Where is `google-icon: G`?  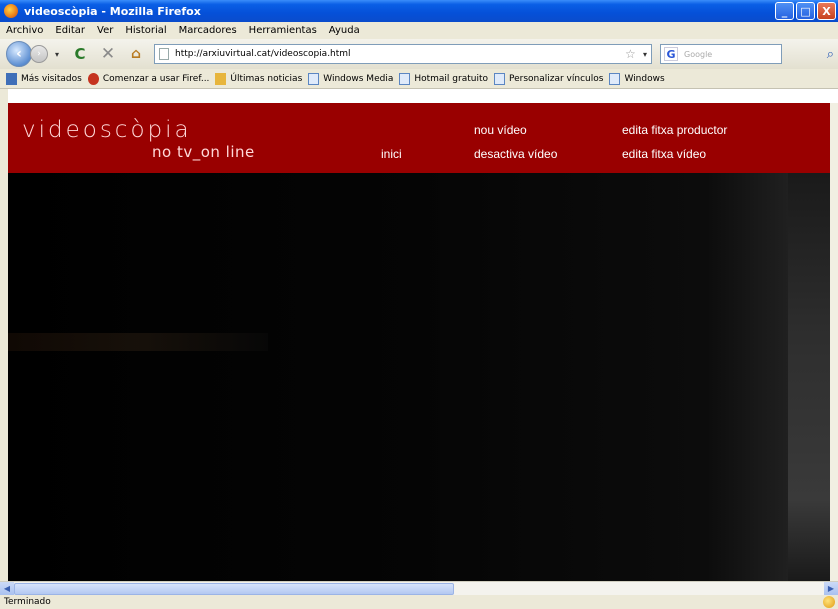
google-icon: G is located at coordinates (671, 54).